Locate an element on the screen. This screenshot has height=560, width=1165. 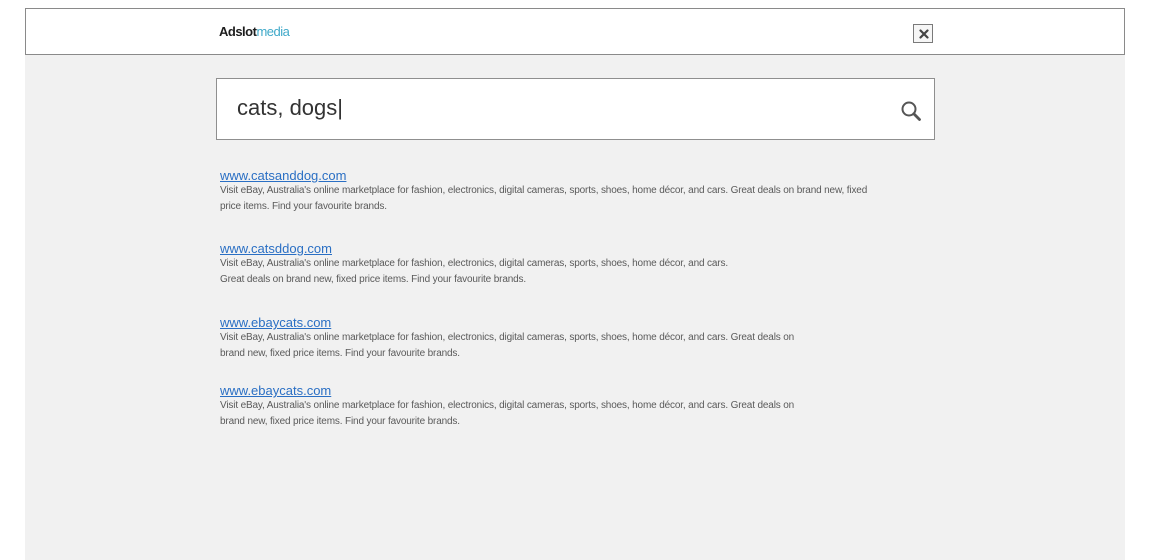
close-icon is located at coordinates (924, 34).